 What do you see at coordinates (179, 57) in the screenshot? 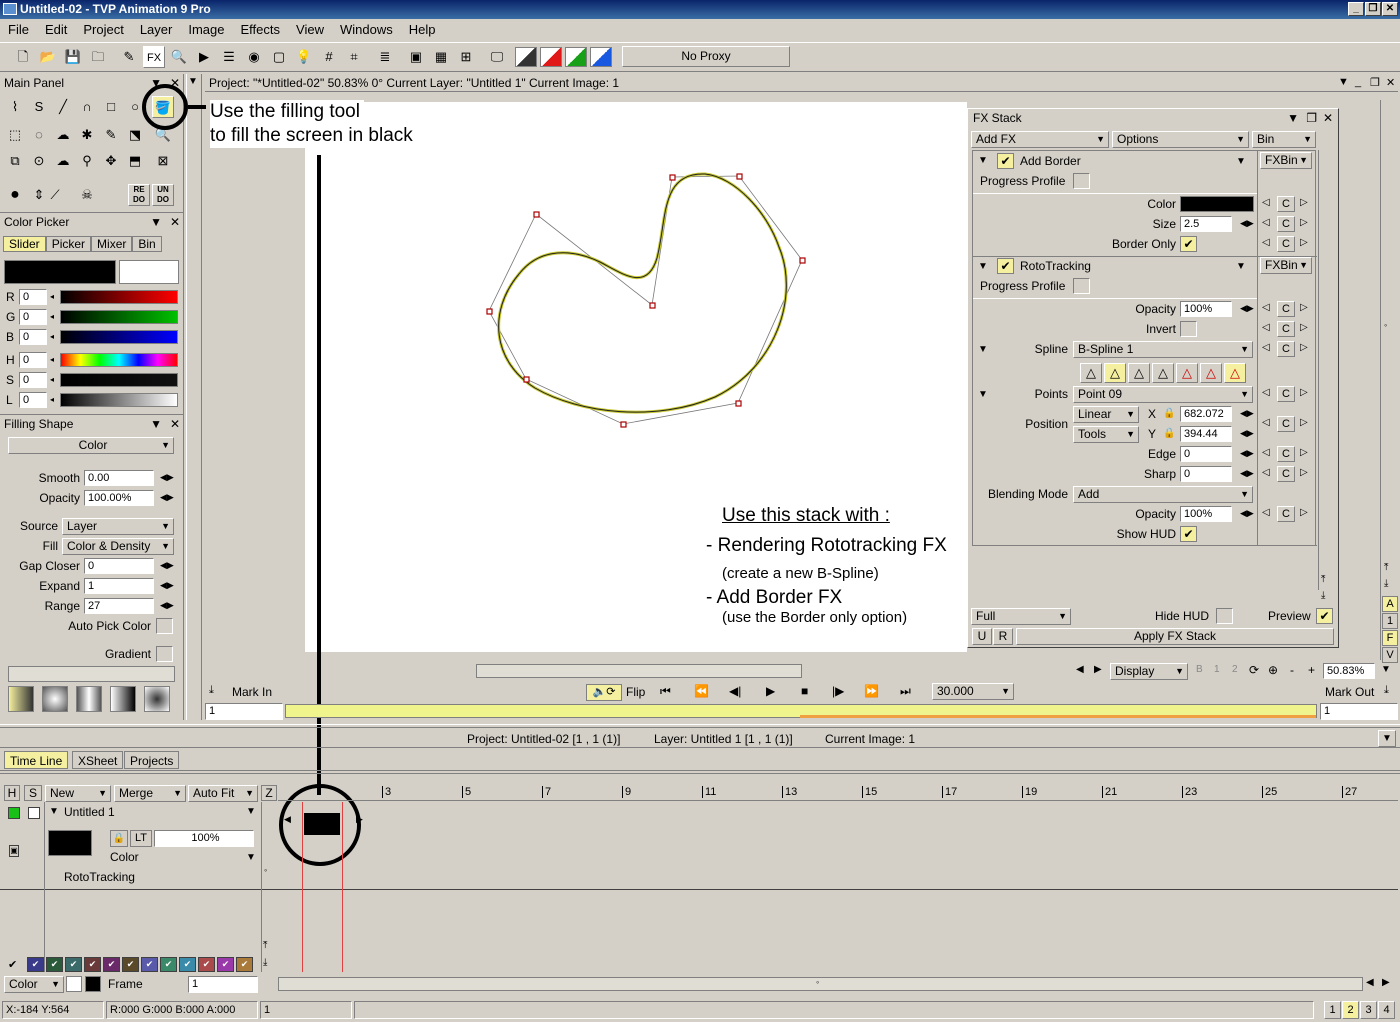
I see `search-icon: 🔍` at bounding box center [179, 57].